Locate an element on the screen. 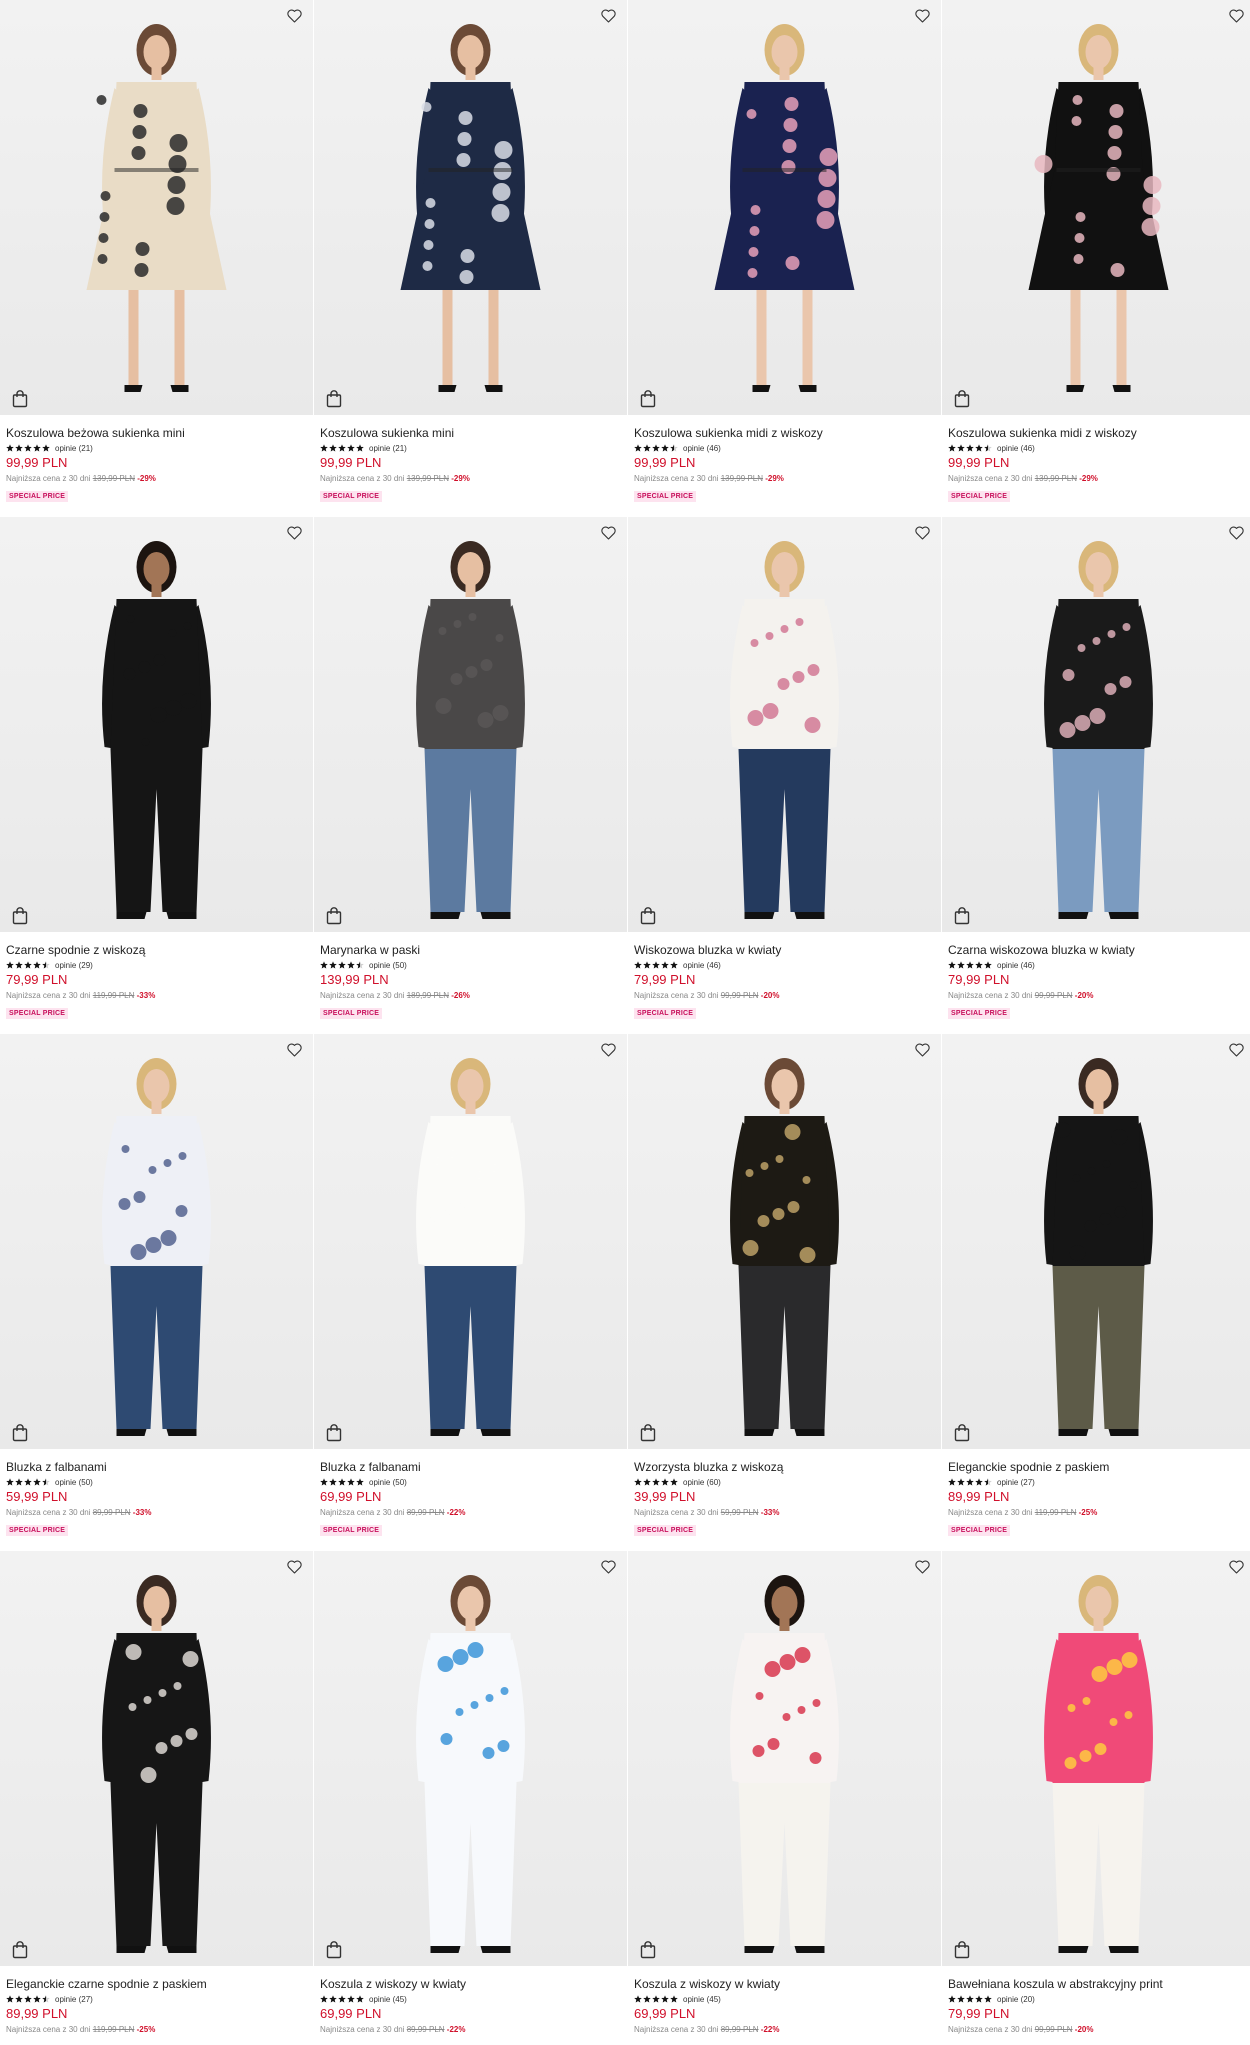 The width and height of the screenshot is (1250, 2045). lowest-price-info: Najniższa cena z 30 dni 119,99 PLN -25% is located at coordinates (1098, 1513).